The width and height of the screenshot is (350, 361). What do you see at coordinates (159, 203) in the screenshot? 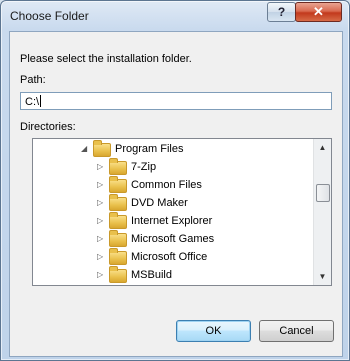
I see `tree-item-label: DVD Maker` at bounding box center [159, 203].